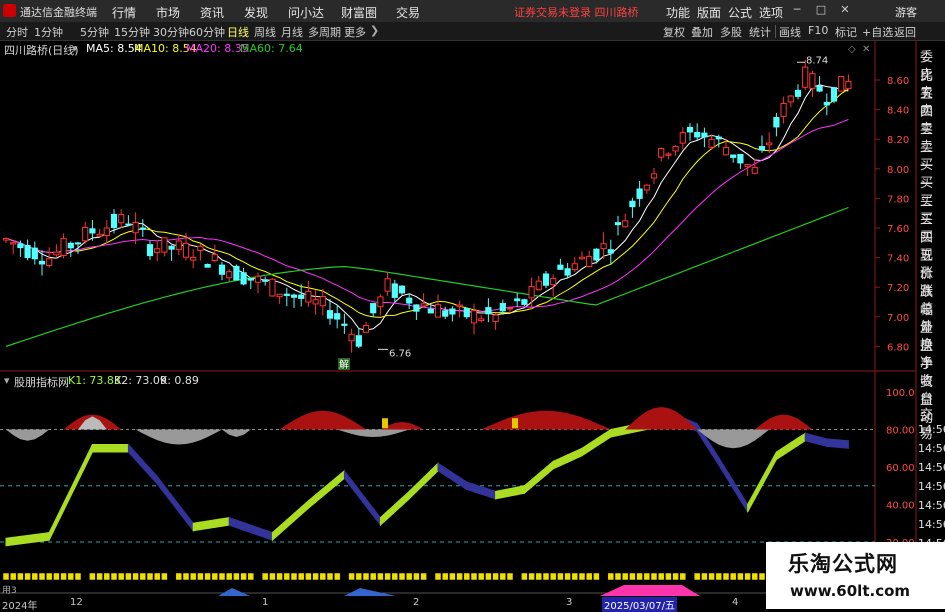 Image resolution: width=945 pixels, height=612 pixels. What do you see at coordinates (932, 423) in the screenshot?
I see `auto-trade-label: 交易` at bounding box center [932, 423].